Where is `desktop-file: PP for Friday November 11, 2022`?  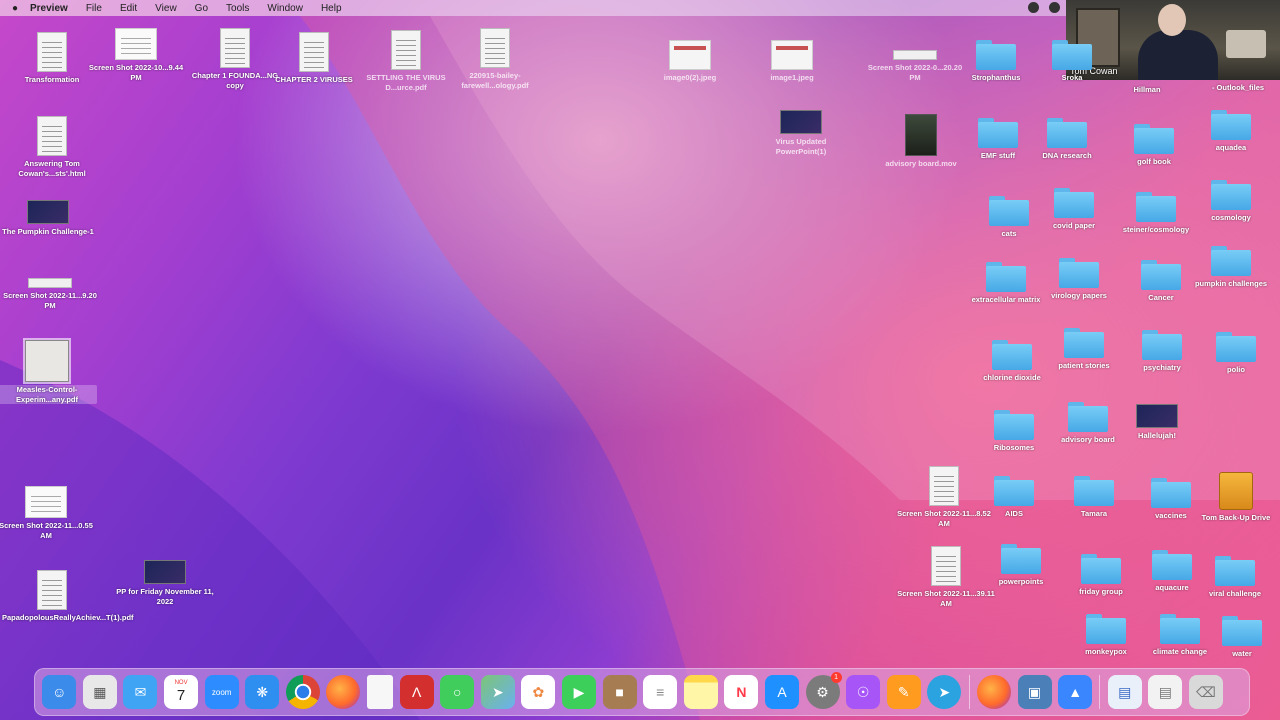 desktop-file: PP for Friday November 11, 2022 is located at coordinates (165, 583).